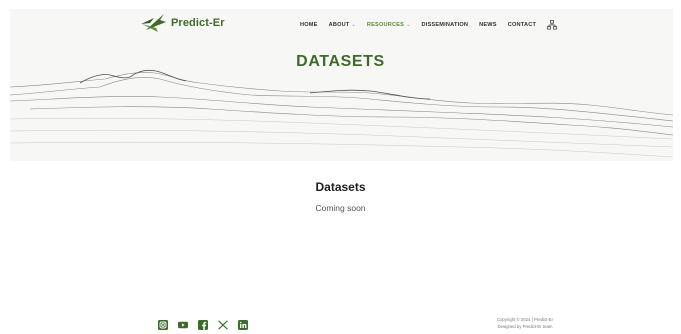 Image resolution: width=681 pixels, height=334 pixels. I want to click on content-subtitle: Coming soon, so click(340, 208).